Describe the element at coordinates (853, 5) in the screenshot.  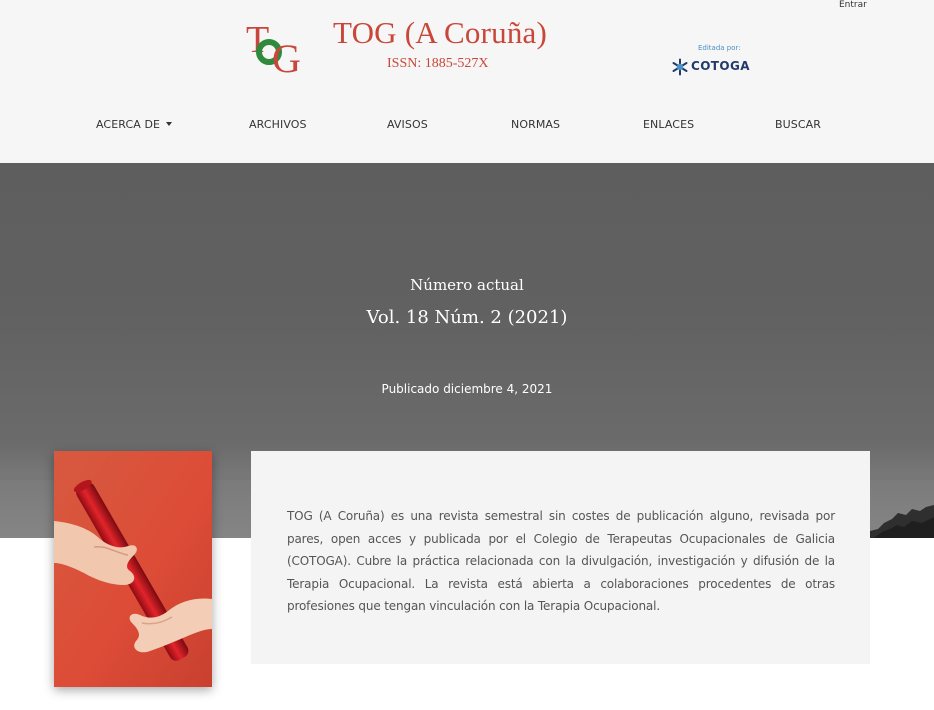
I see `login-link: Entrar` at that location.